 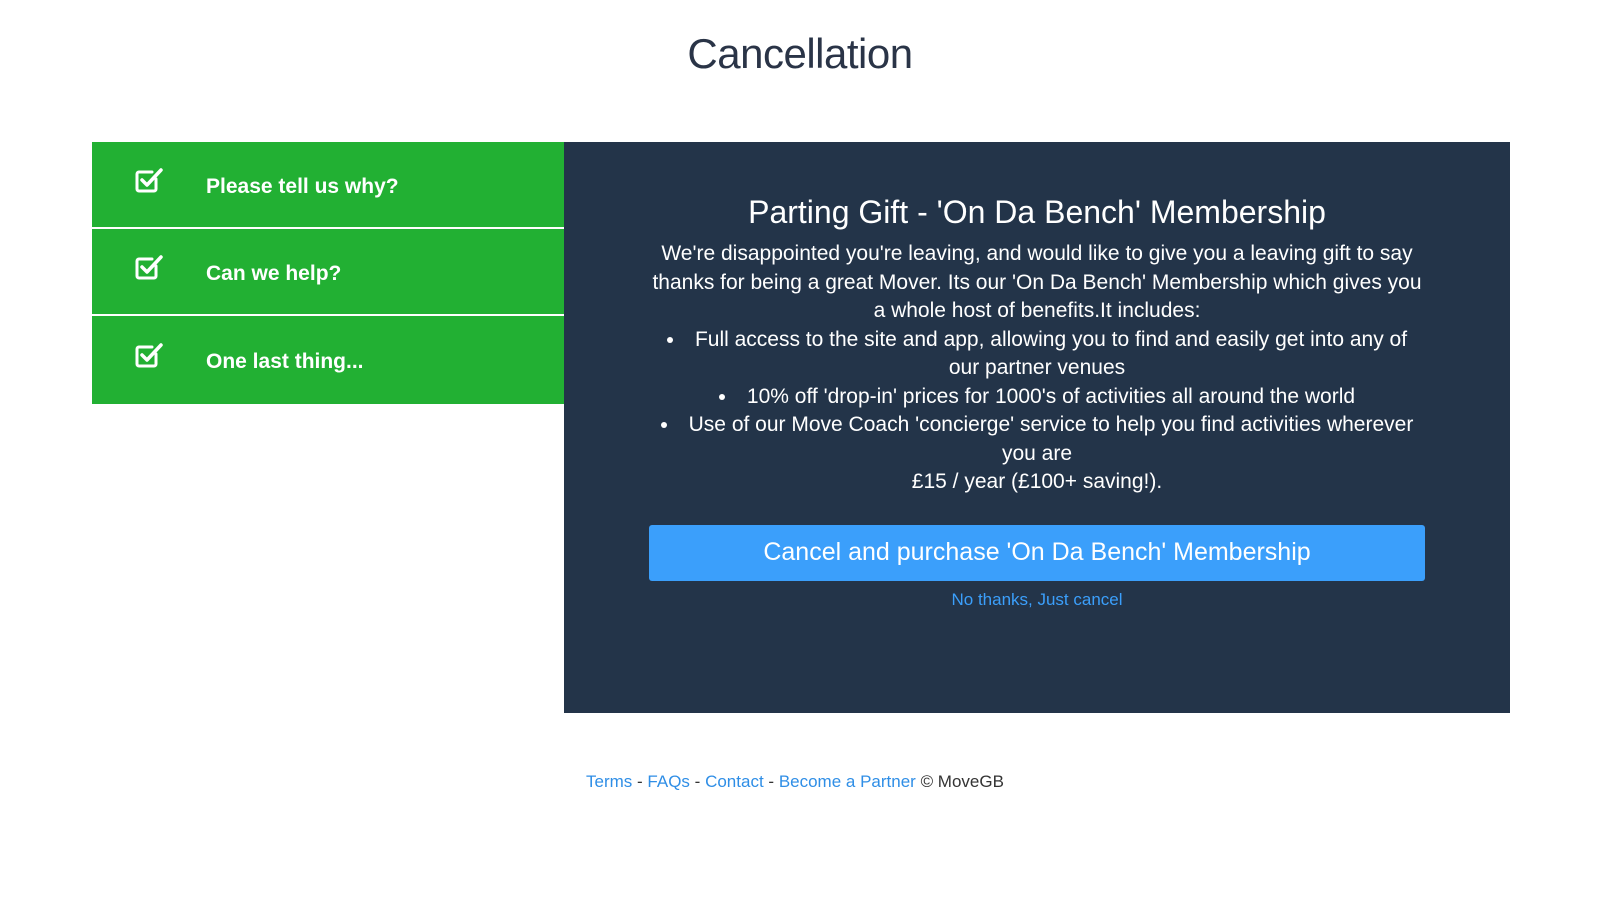 I want to click on footer-link-faqs: FAQs, so click(x=668, y=781).